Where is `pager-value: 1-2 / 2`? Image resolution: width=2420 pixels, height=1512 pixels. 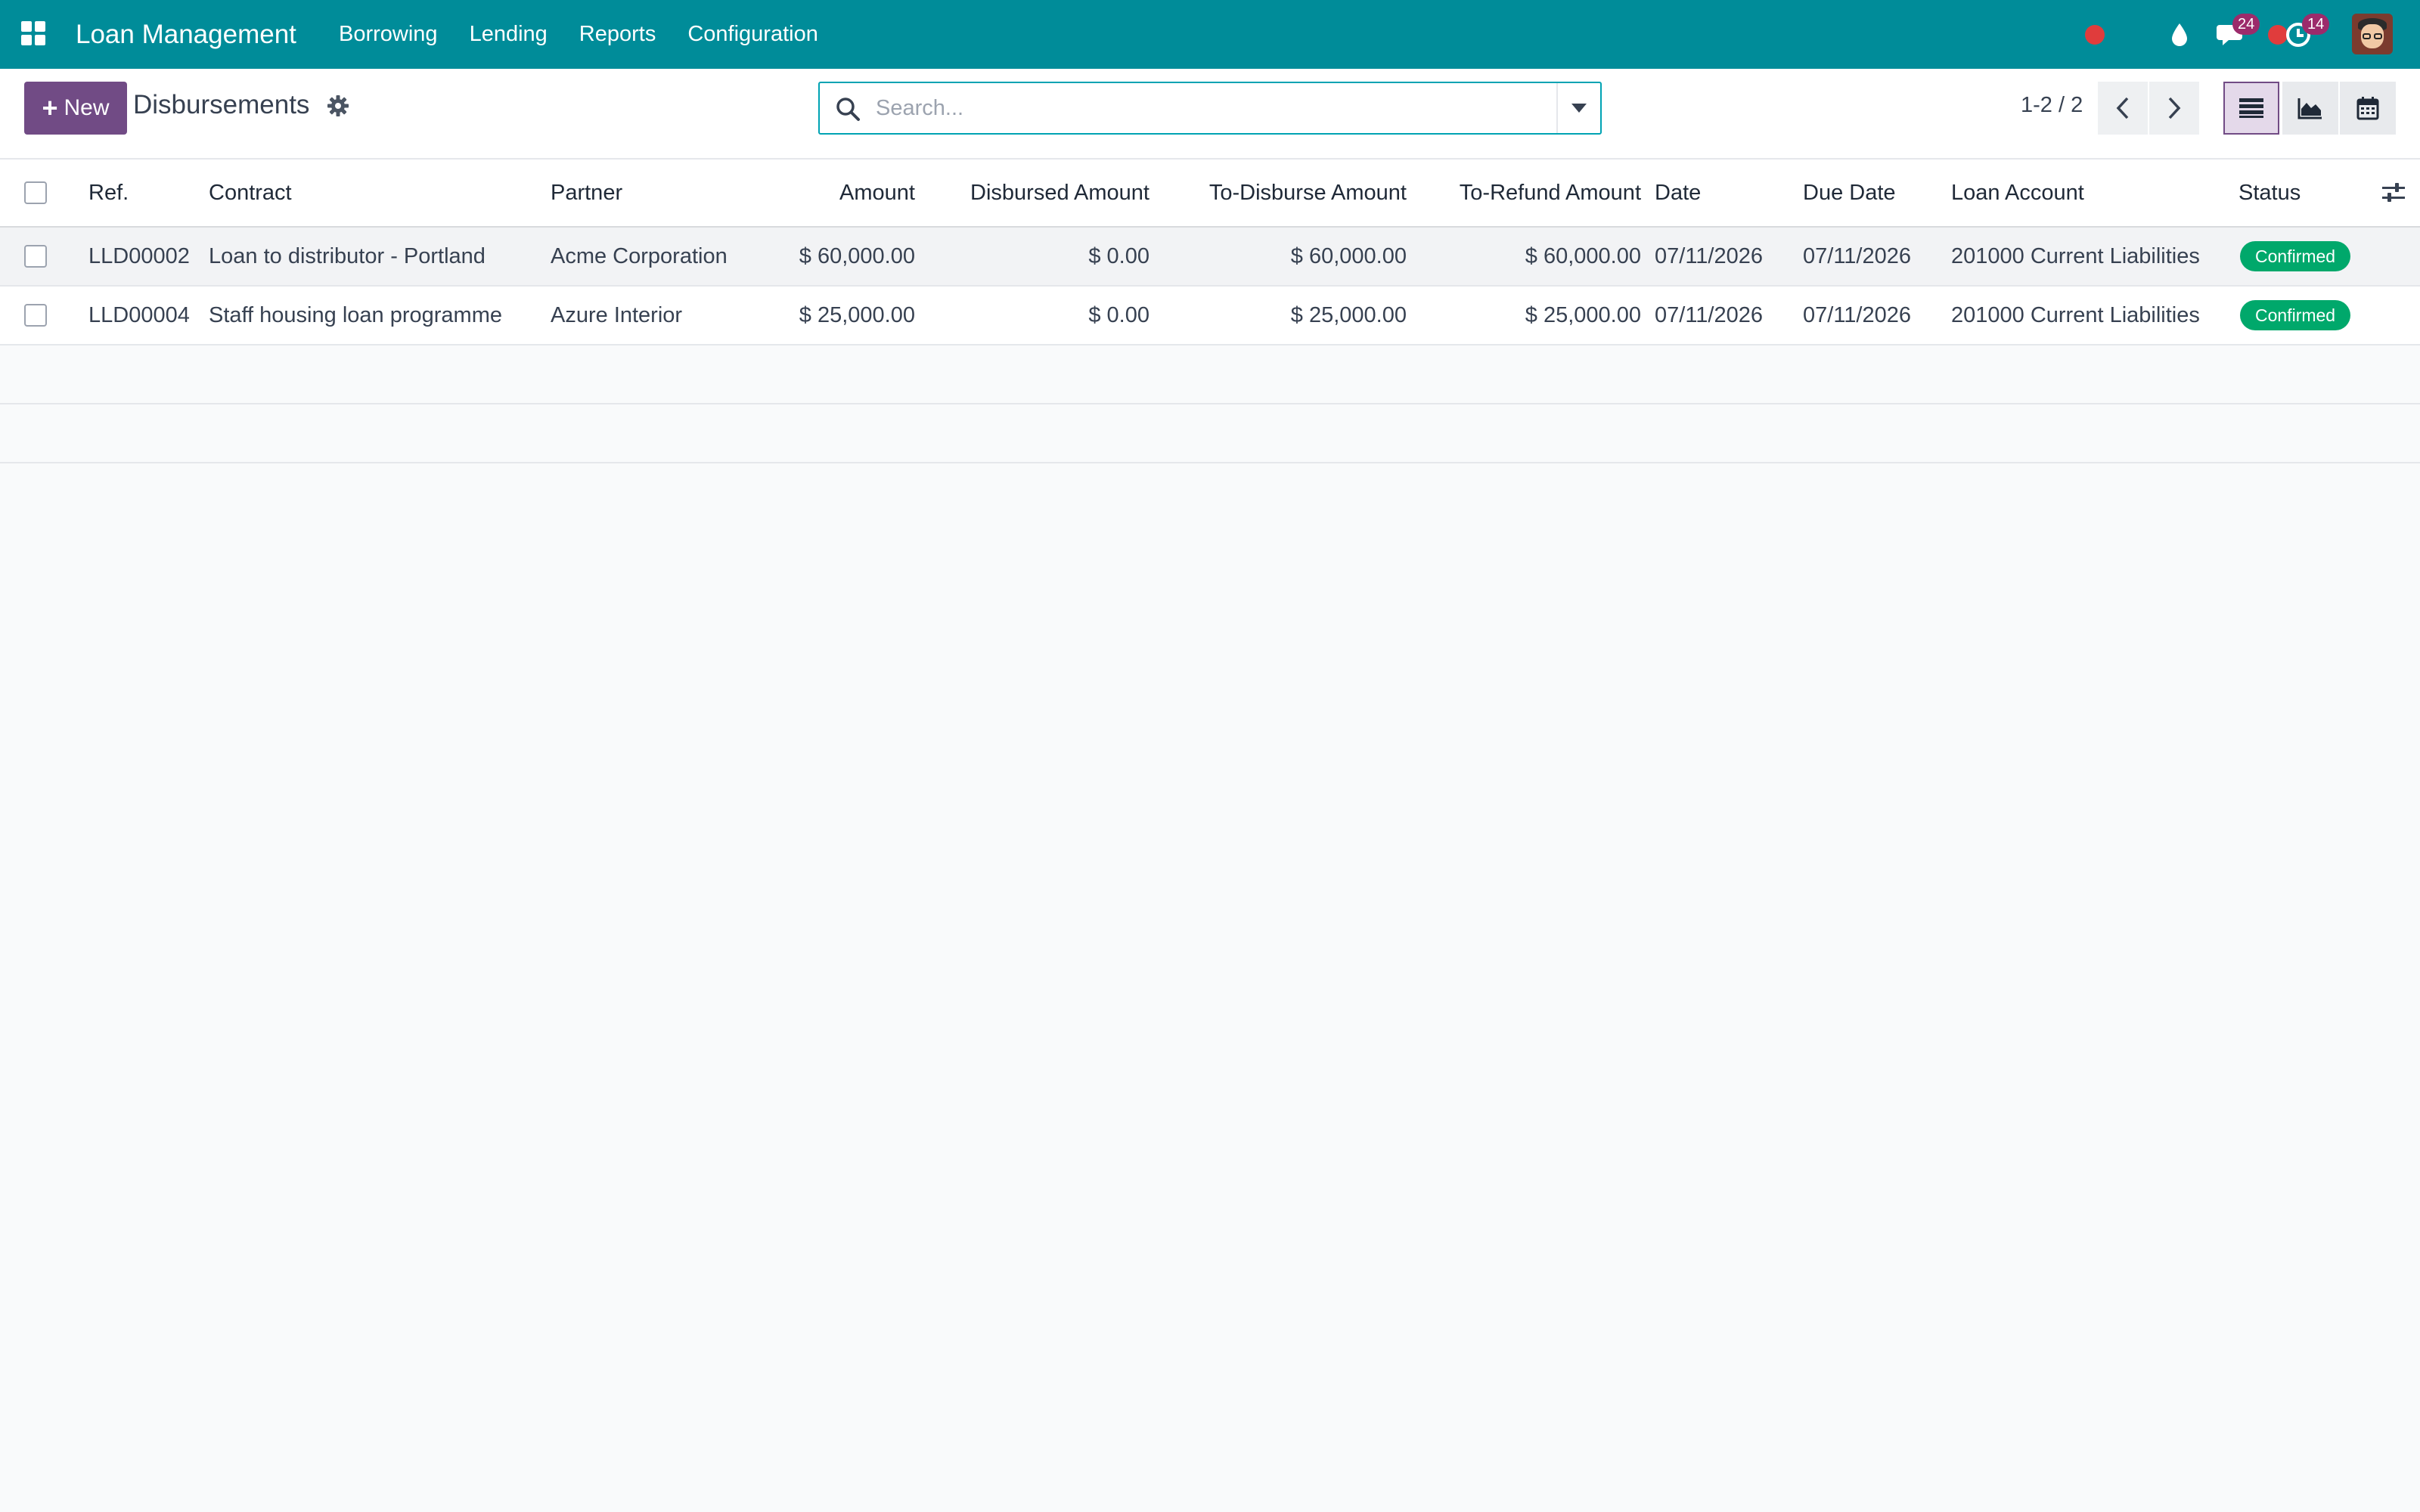
pager-value: 1-2 / 2 is located at coordinates (2052, 105).